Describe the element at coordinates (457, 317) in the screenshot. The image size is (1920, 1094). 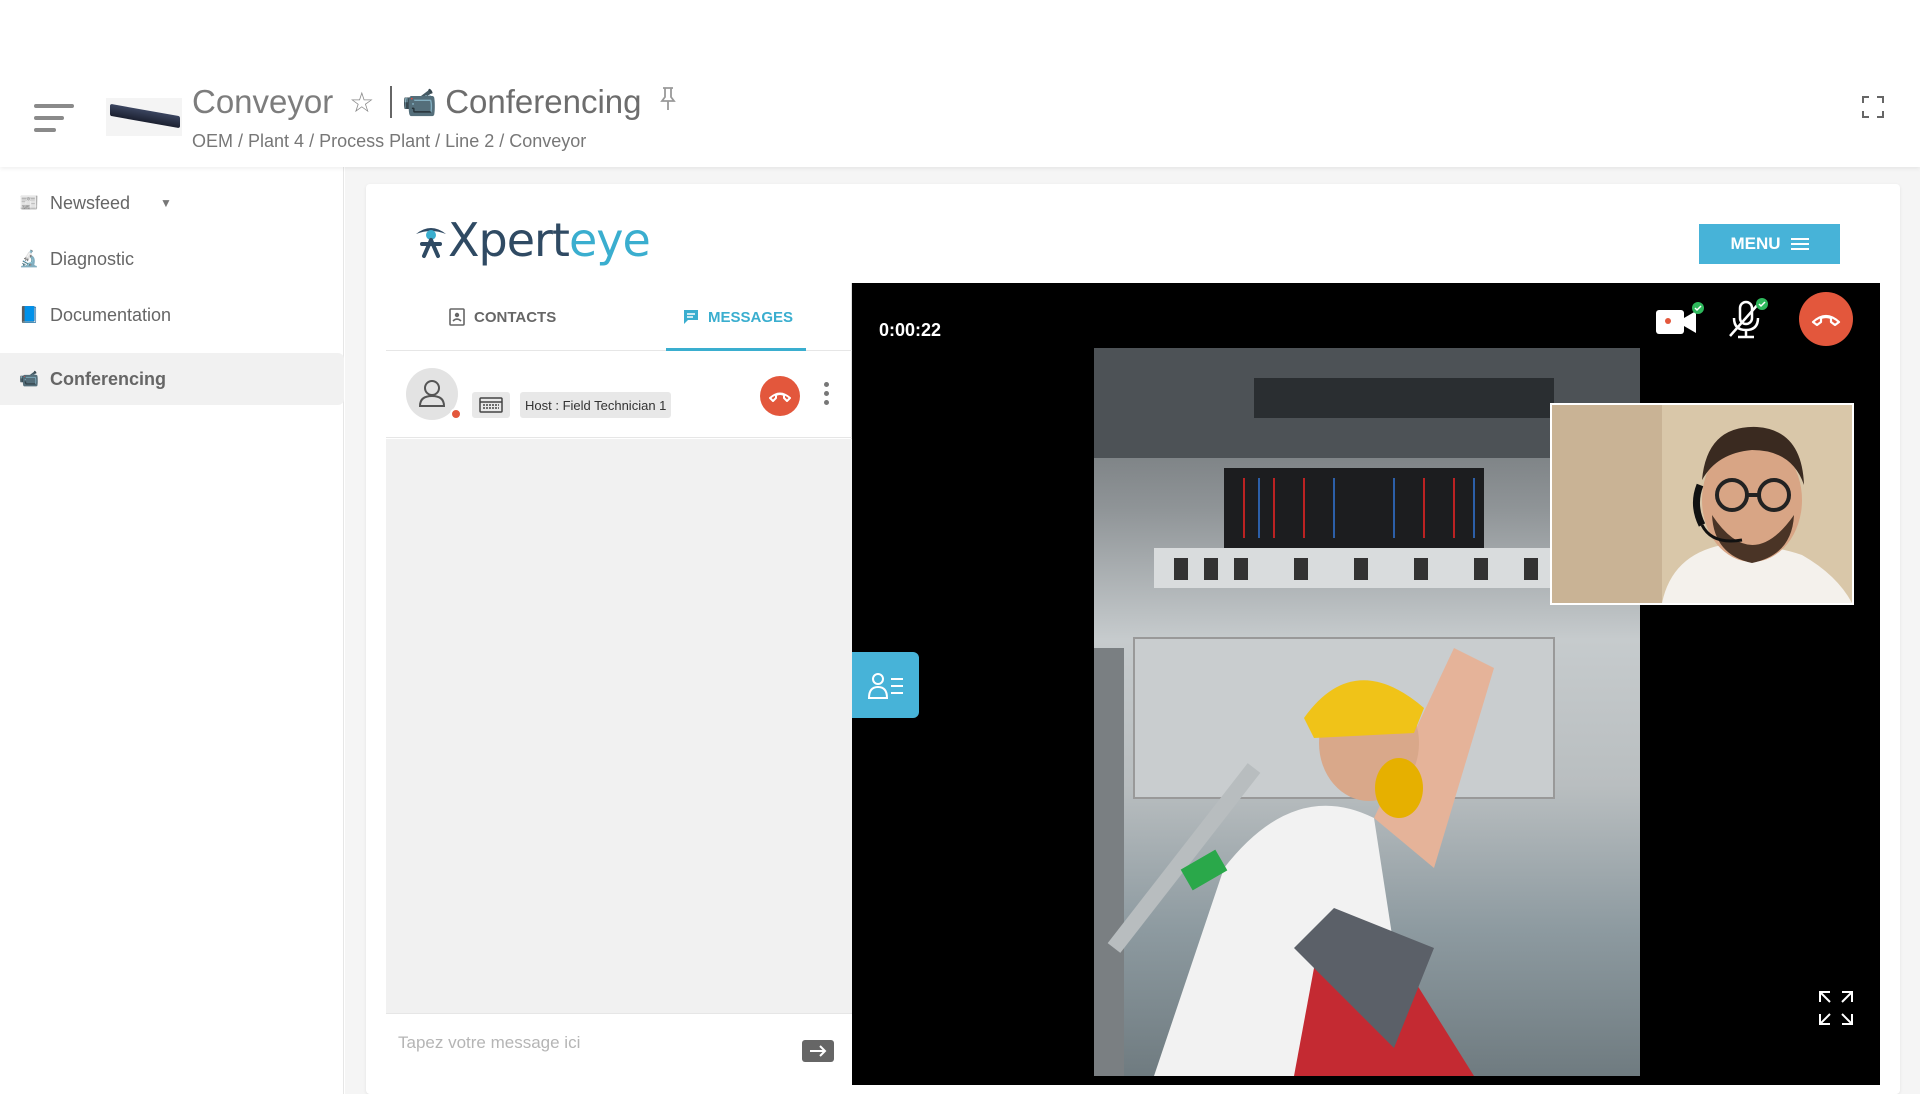
I see `contacts-book-icon` at that location.